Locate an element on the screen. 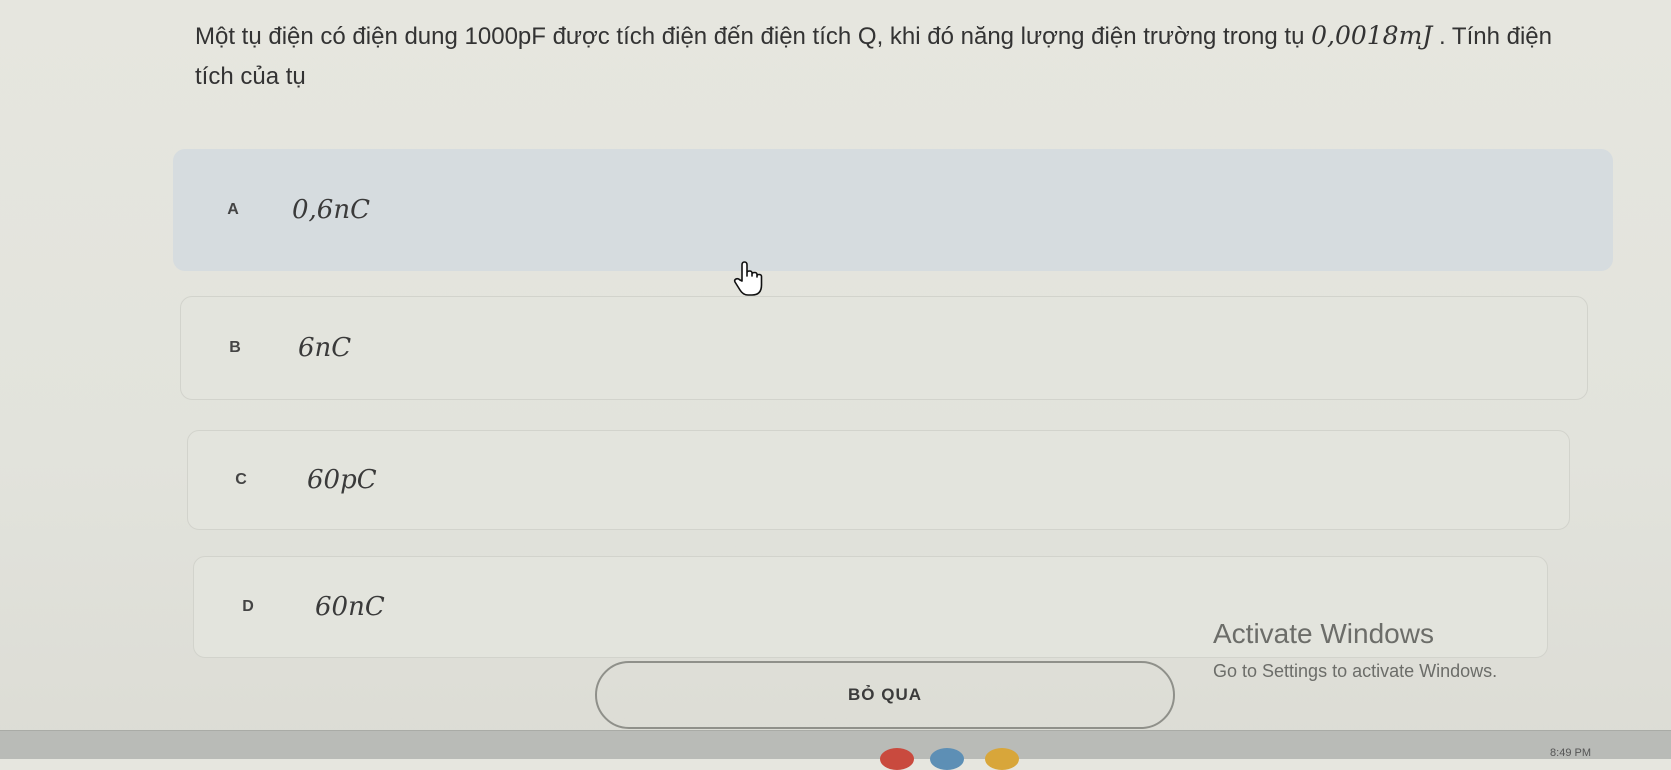 This screenshot has height=770, width=1671. option-value: 6nC is located at coordinates (325, 348).